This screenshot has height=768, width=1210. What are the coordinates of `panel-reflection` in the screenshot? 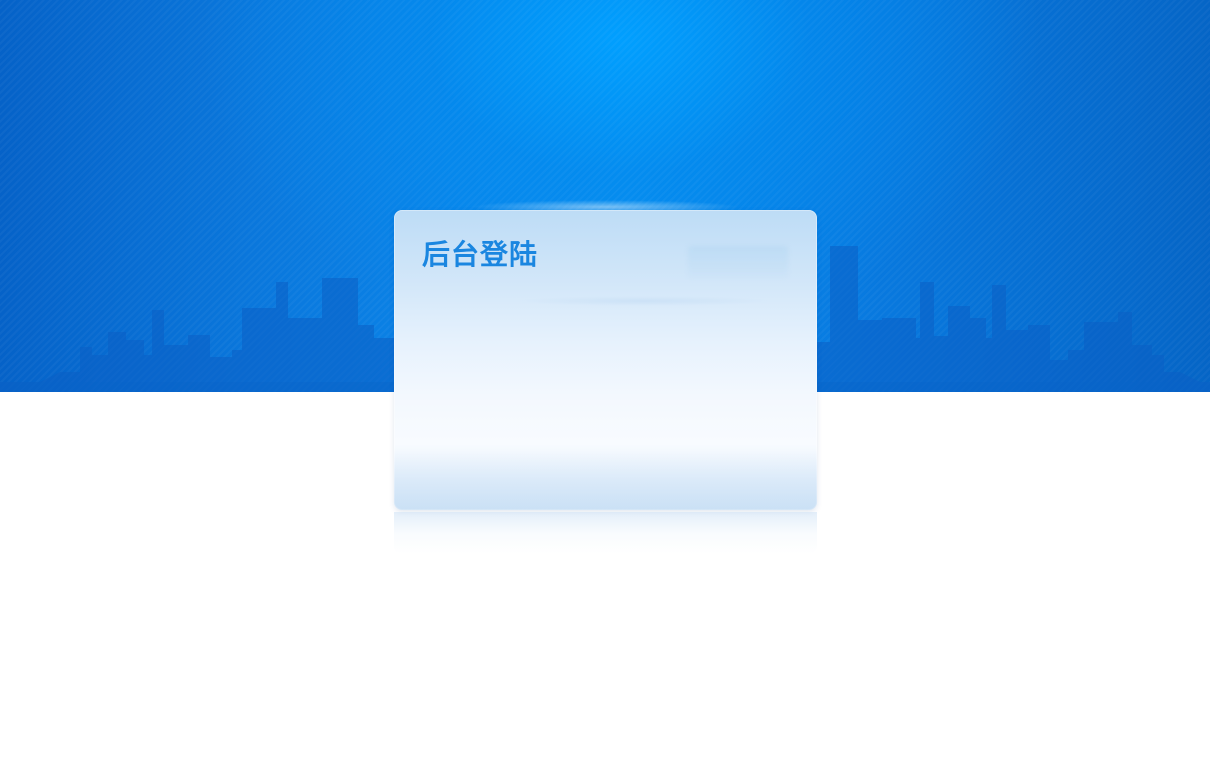 It's located at (605, 533).